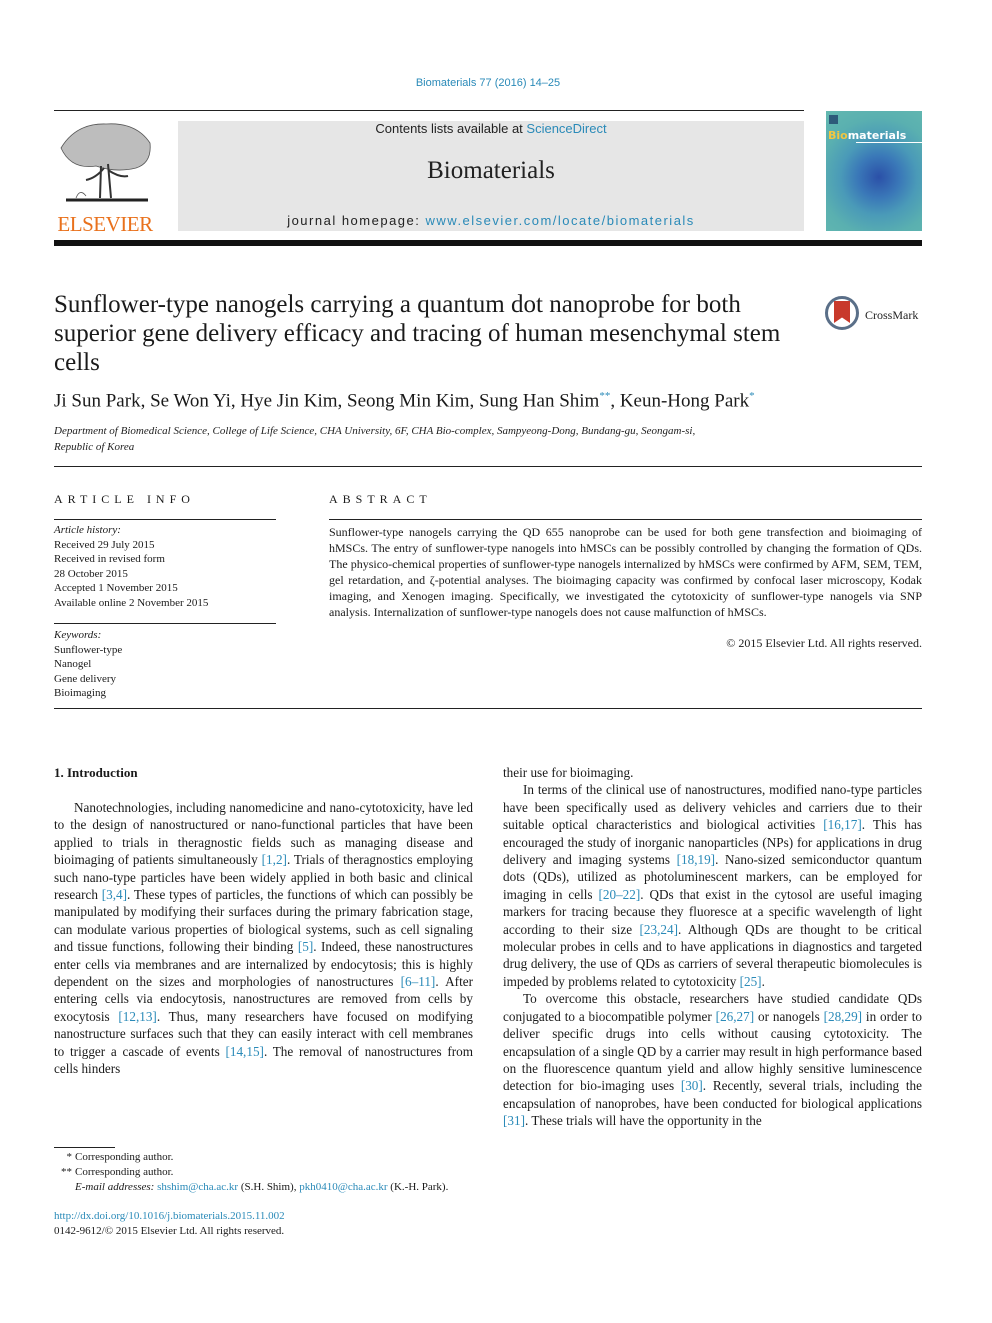 The height and width of the screenshot is (1323, 992). What do you see at coordinates (131, 602) in the screenshot?
I see `history-item: Available online 2 November 2015` at bounding box center [131, 602].